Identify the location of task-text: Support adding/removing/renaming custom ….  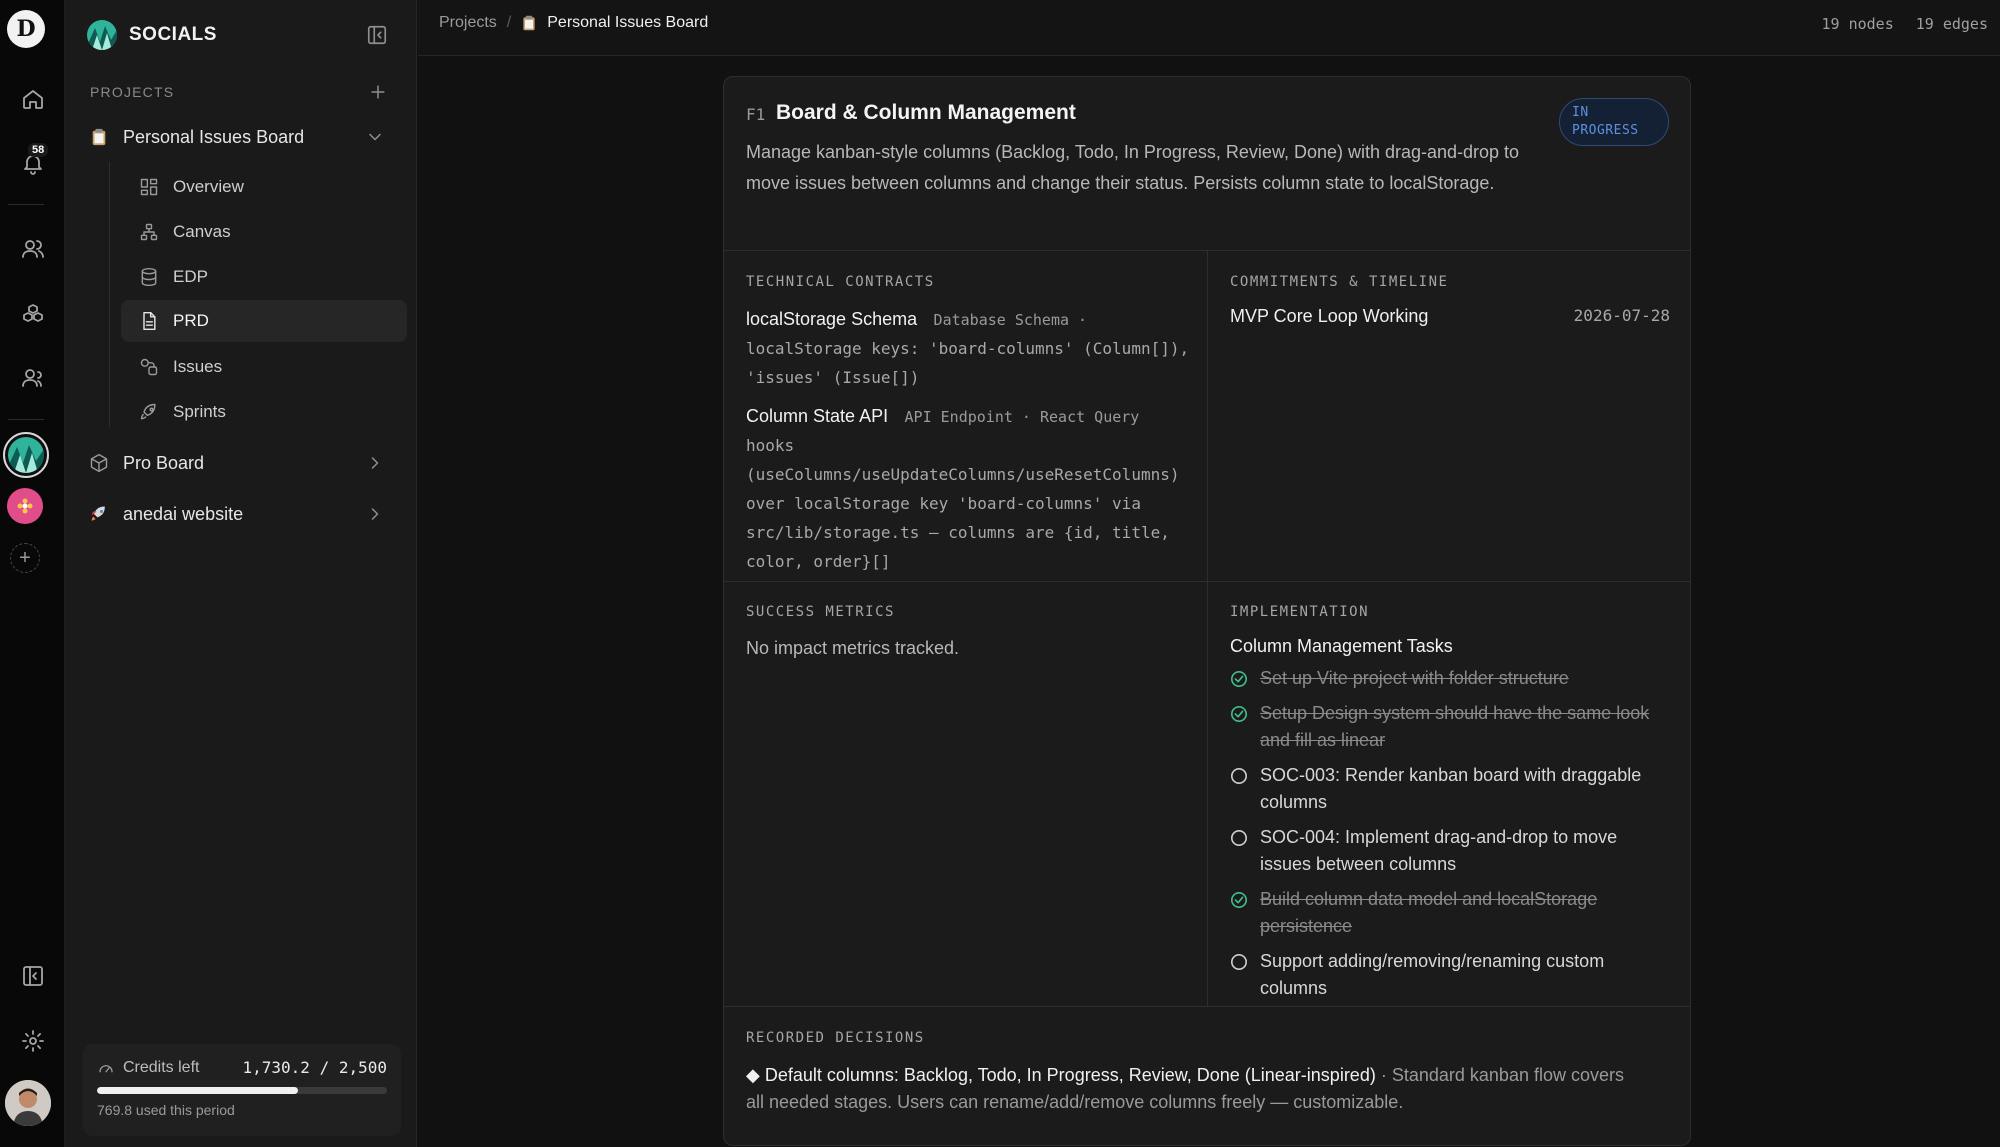
(1432, 974).